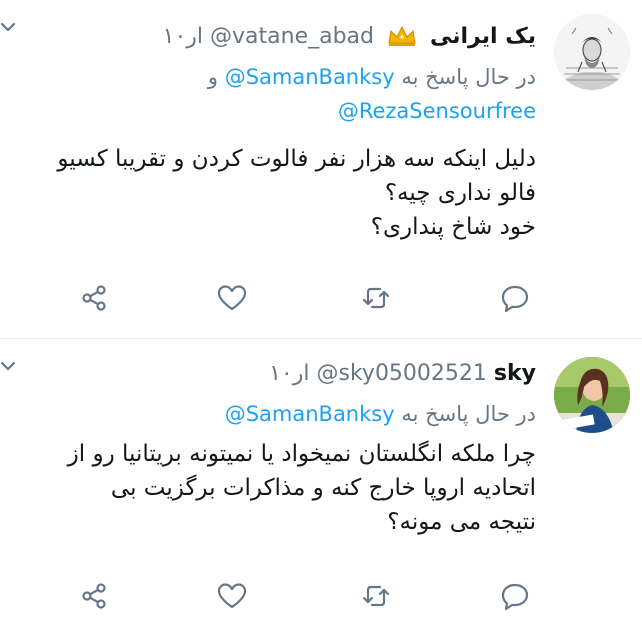 This screenshot has height=642, width=642. What do you see at coordinates (453, 227) in the screenshot?
I see `tweet-text-line: خود شاخ پنداری؟` at bounding box center [453, 227].